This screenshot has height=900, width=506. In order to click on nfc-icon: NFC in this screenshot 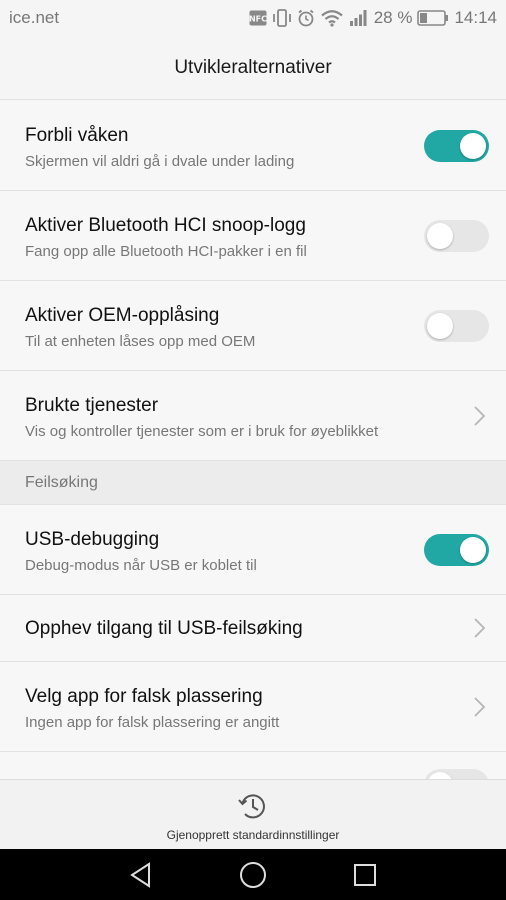, I will do `click(258, 18)`.